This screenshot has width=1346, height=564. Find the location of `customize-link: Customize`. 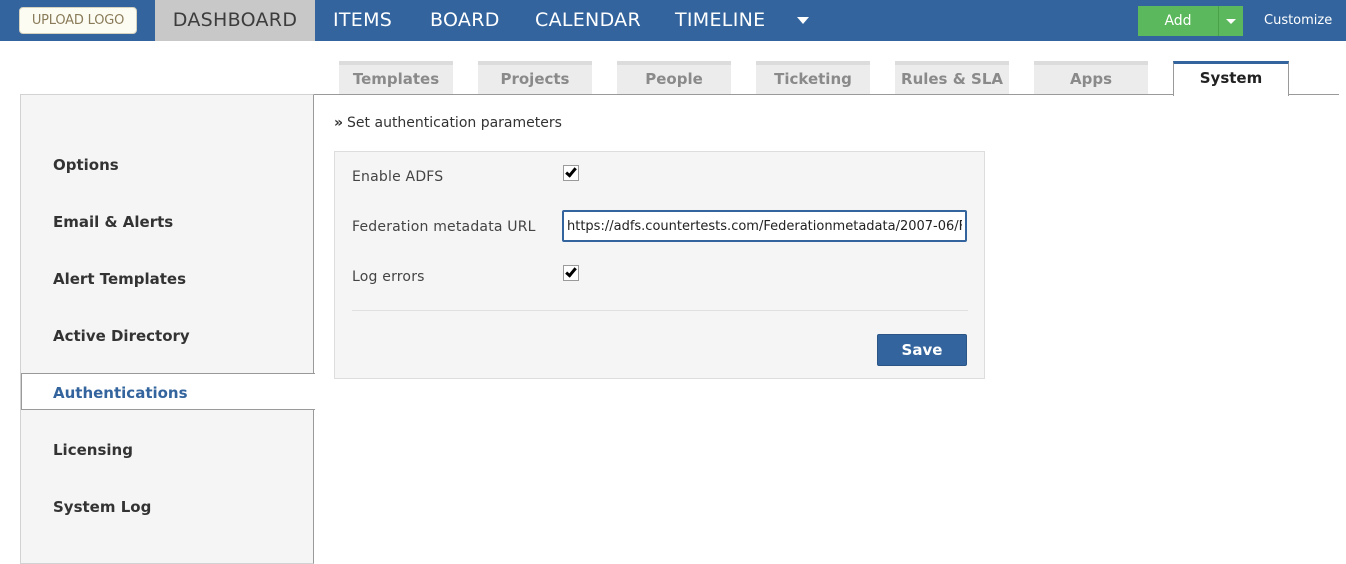

customize-link: Customize is located at coordinates (1298, 20).